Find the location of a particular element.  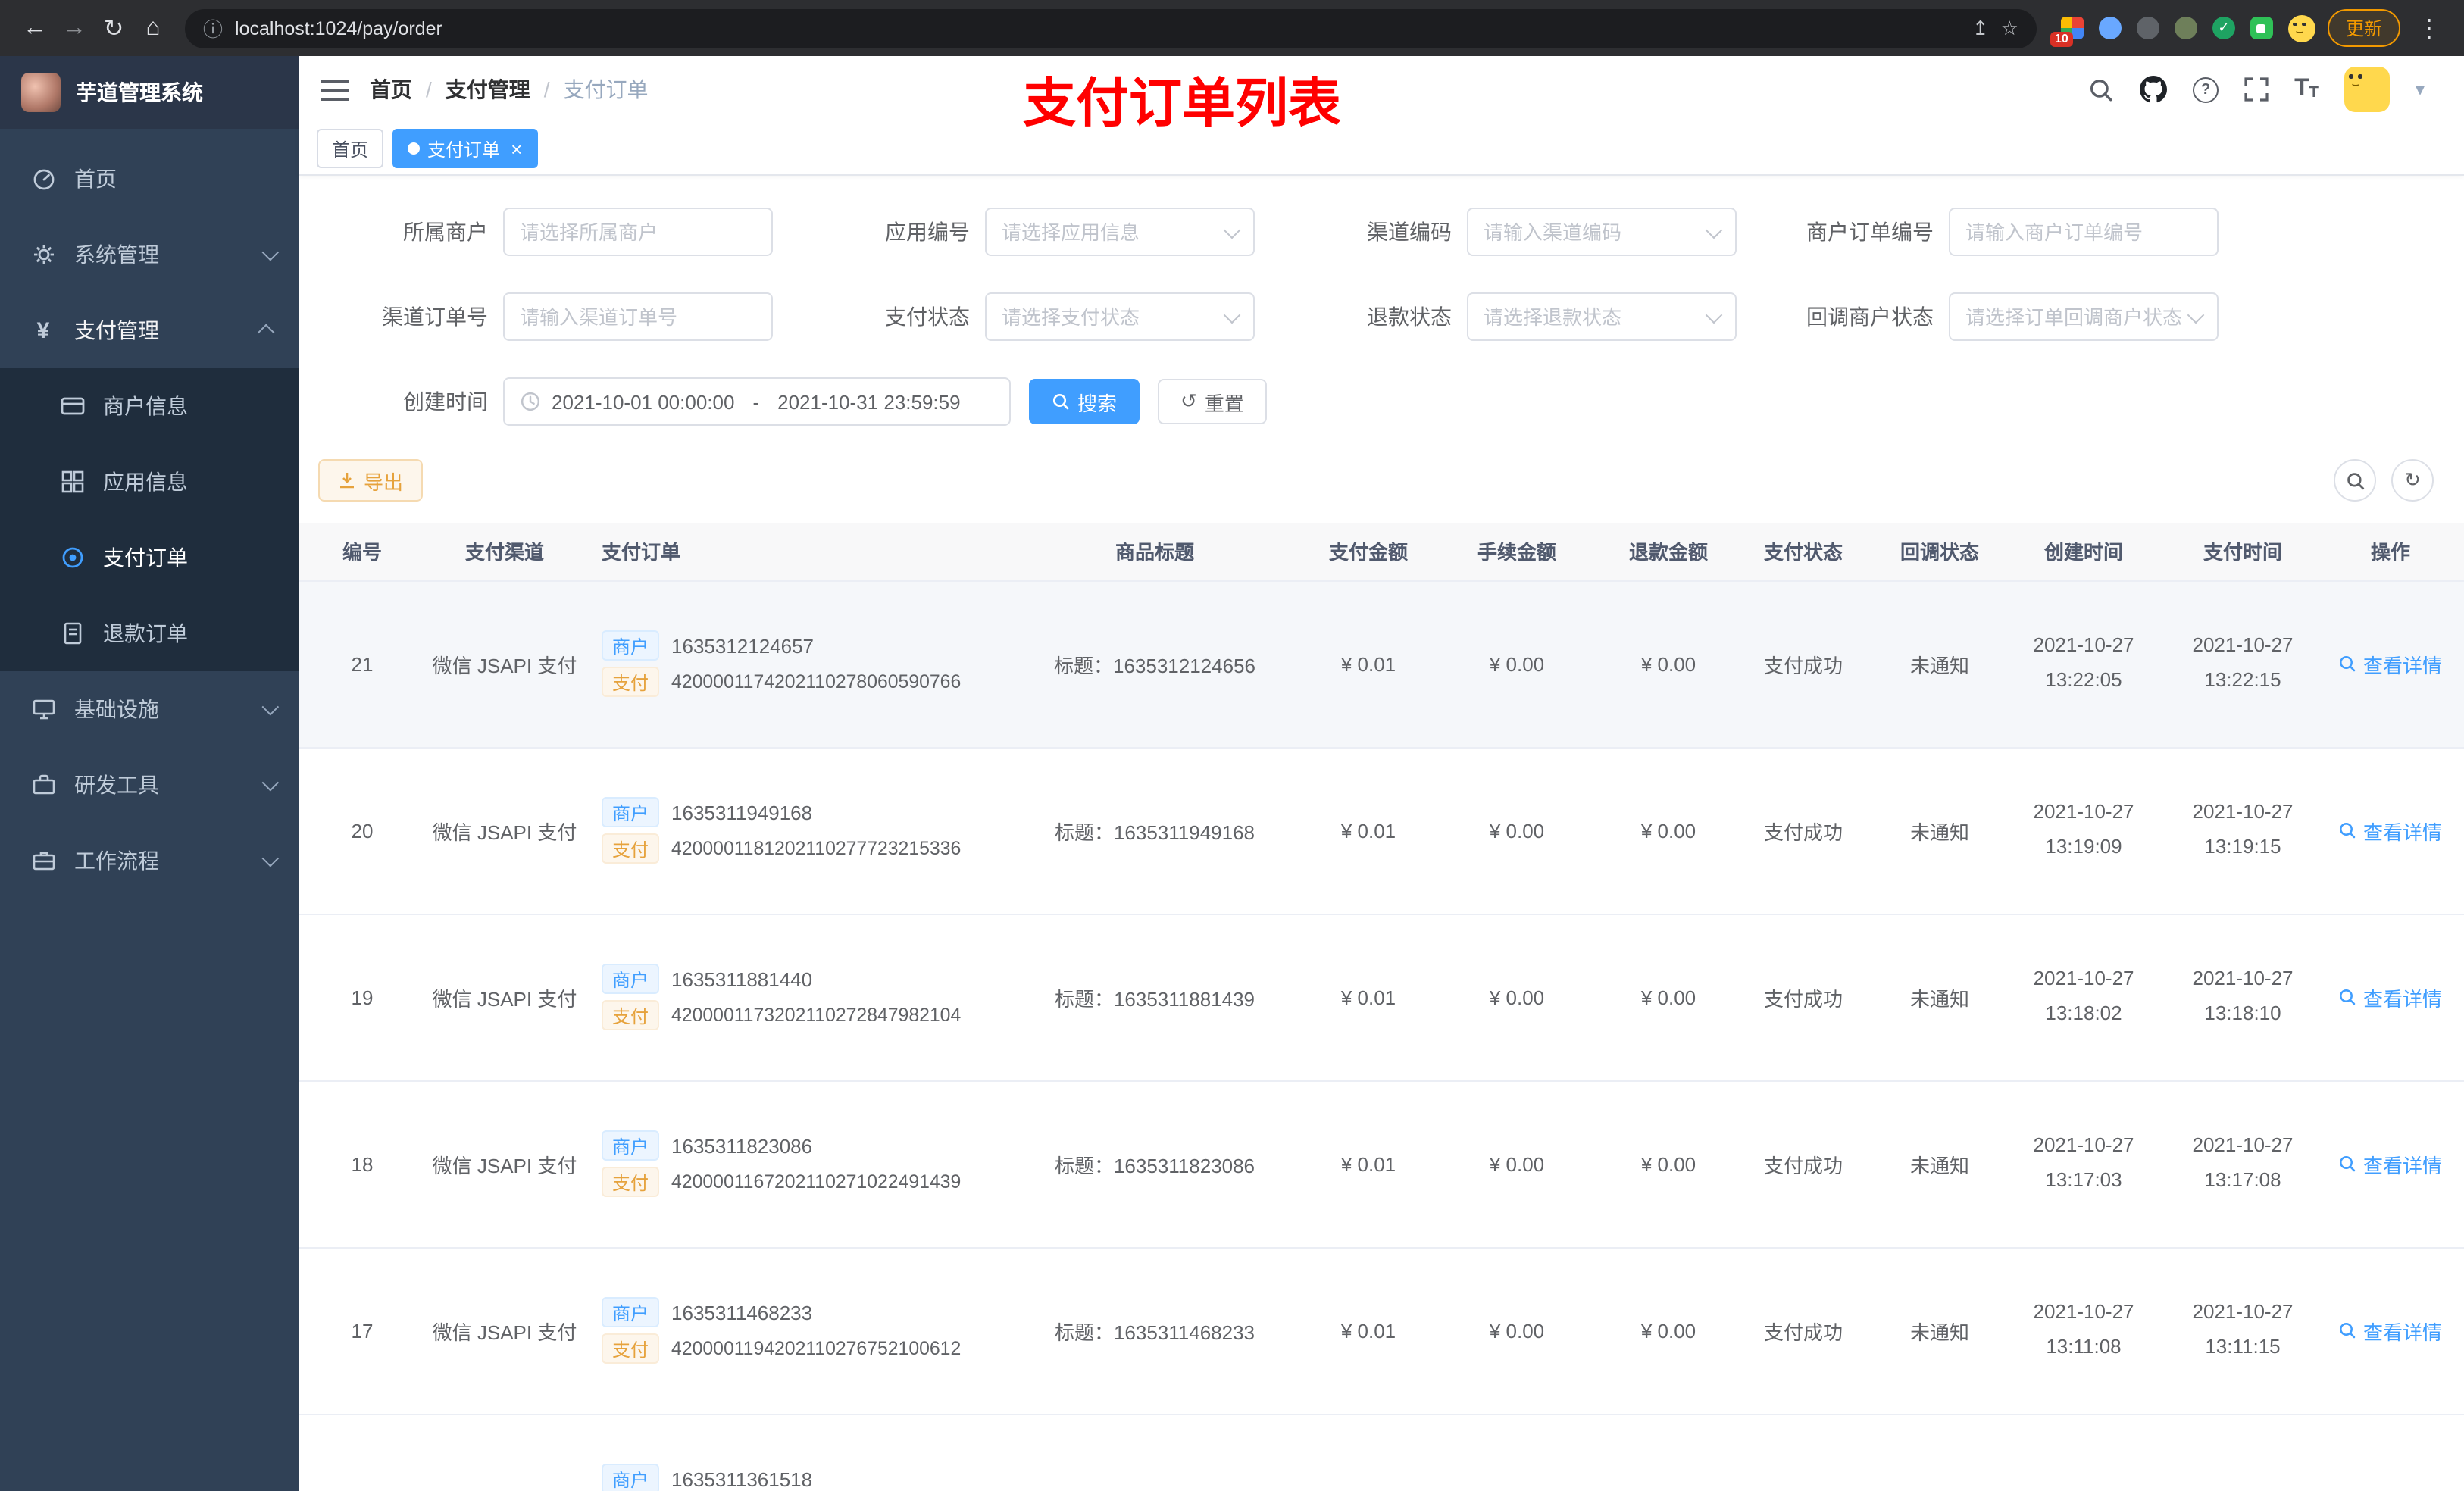

refund-status-input is located at coordinates (1602, 316).